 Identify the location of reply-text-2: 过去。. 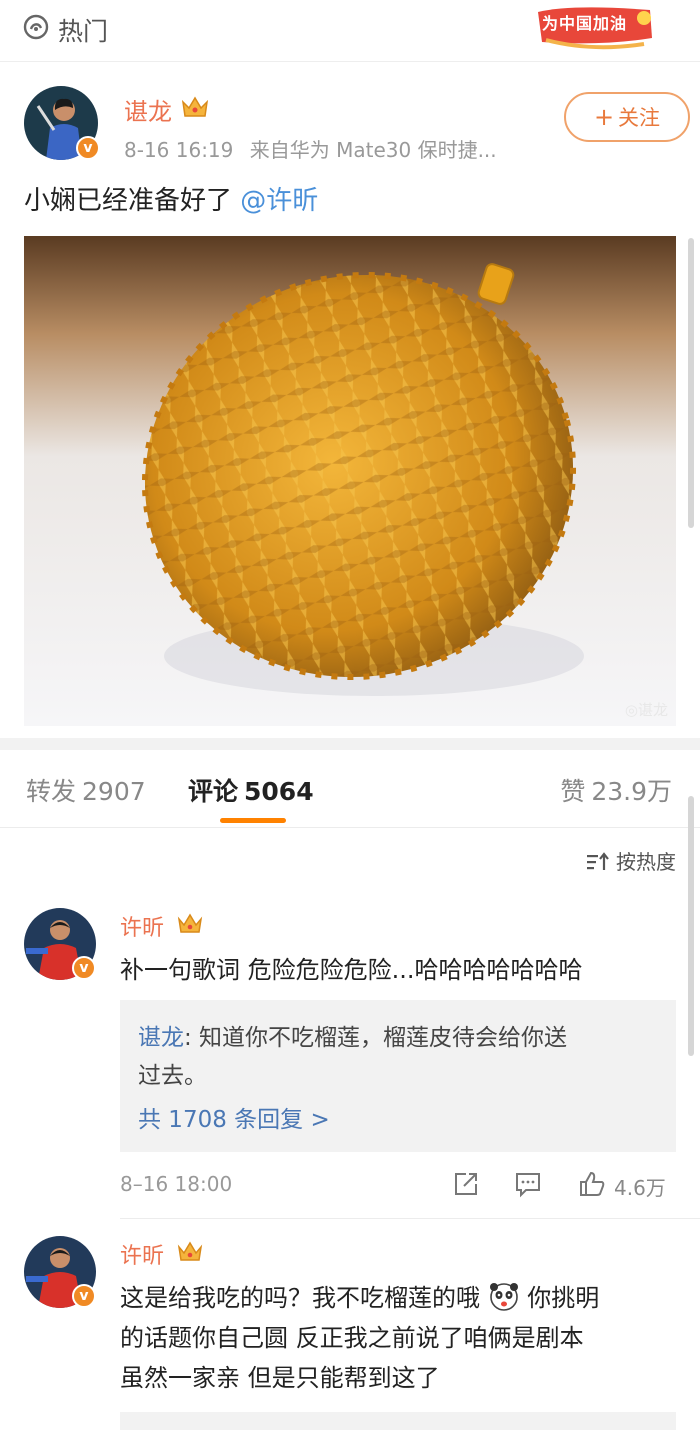
(172, 1076).